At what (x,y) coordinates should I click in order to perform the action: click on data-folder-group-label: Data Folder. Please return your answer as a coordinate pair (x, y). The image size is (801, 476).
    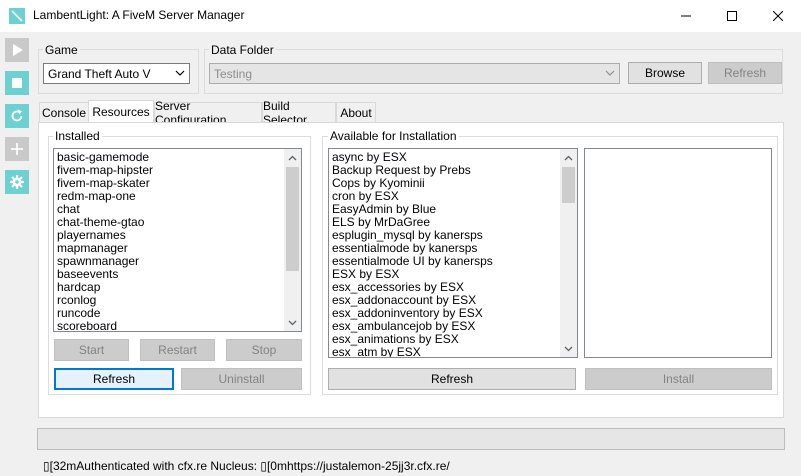
    Looking at the image, I should click on (242, 50).